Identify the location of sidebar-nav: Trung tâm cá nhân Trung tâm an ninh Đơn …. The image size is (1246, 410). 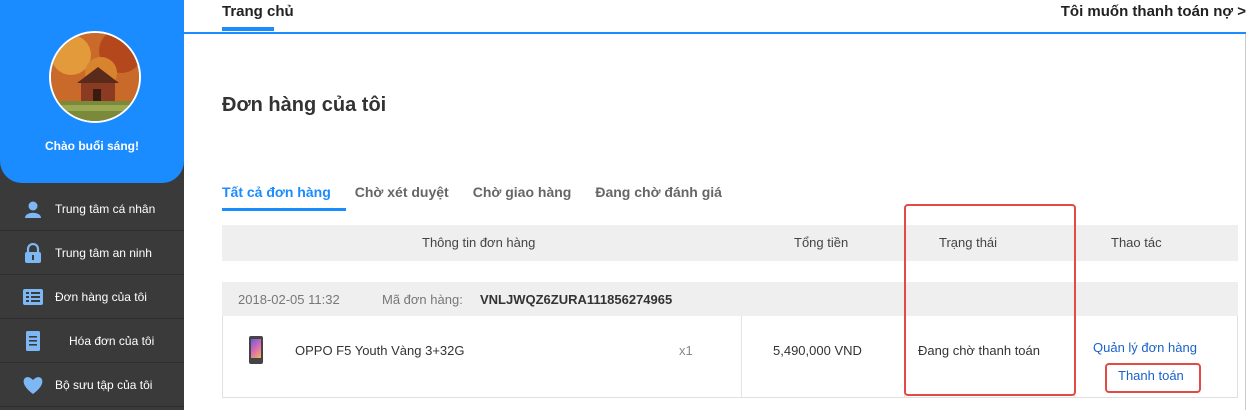
(92, 297).